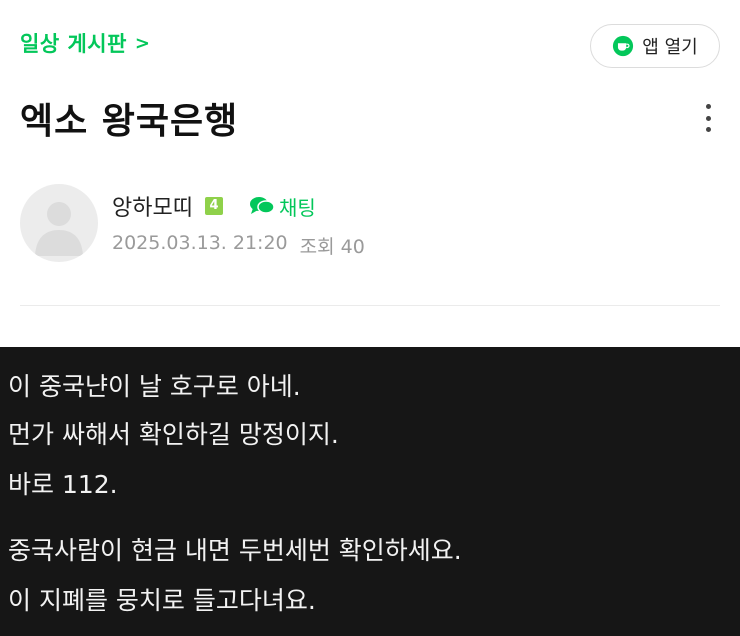  I want to click on divider, so click(370, 305).